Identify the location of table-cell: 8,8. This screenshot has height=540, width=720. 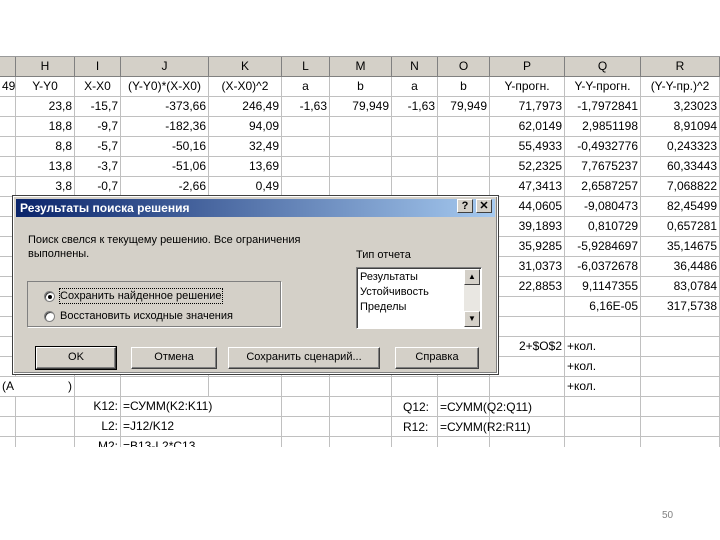
(45, 147).